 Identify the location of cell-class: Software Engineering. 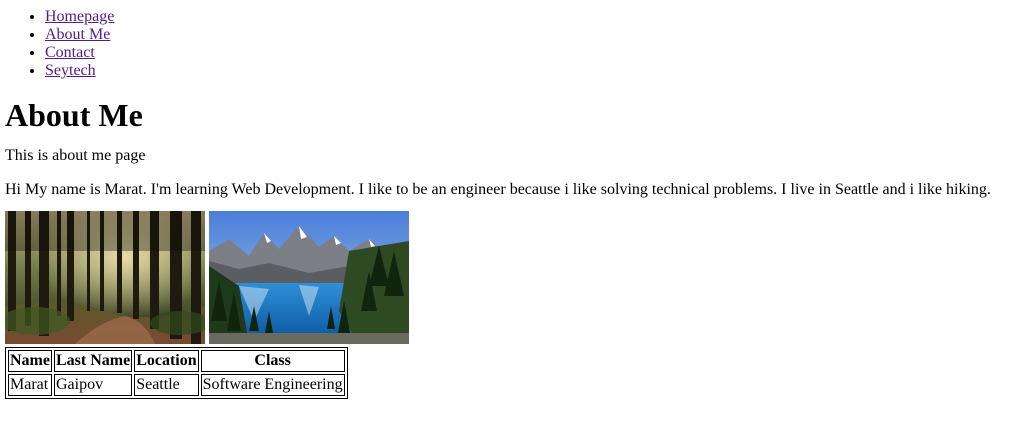
(272, 385).